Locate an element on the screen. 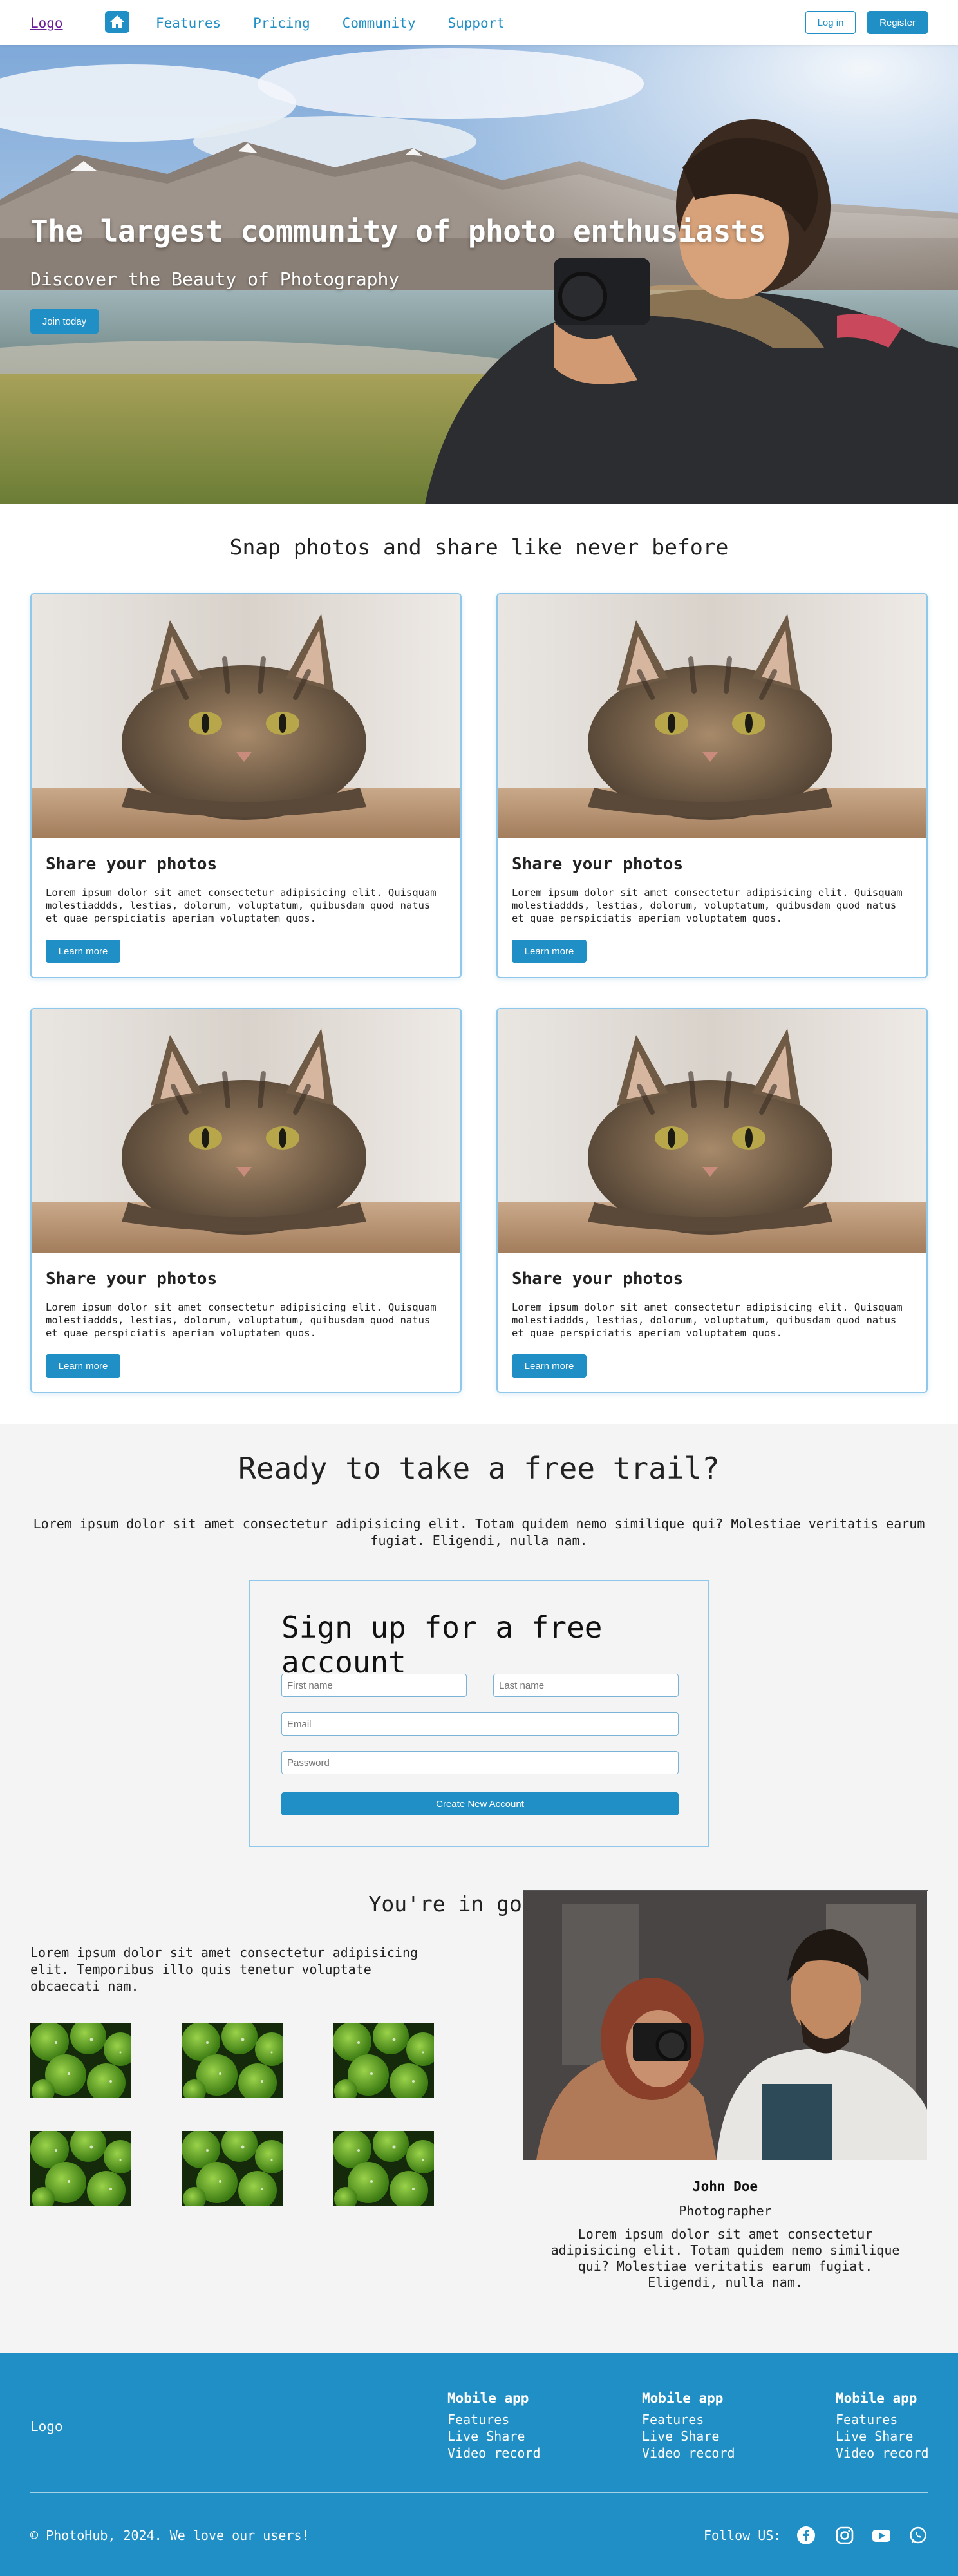 Image resolution: width=958 pixels, height=2576 pixels. youtube-icon is located at coordinates (881, 2535).